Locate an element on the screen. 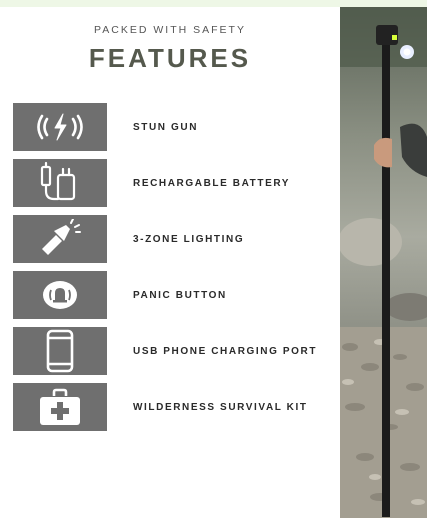 Image resolution: width=427 pixels, height=518 pixels. page-title: FEATURES is located at coordinates (170, 58).